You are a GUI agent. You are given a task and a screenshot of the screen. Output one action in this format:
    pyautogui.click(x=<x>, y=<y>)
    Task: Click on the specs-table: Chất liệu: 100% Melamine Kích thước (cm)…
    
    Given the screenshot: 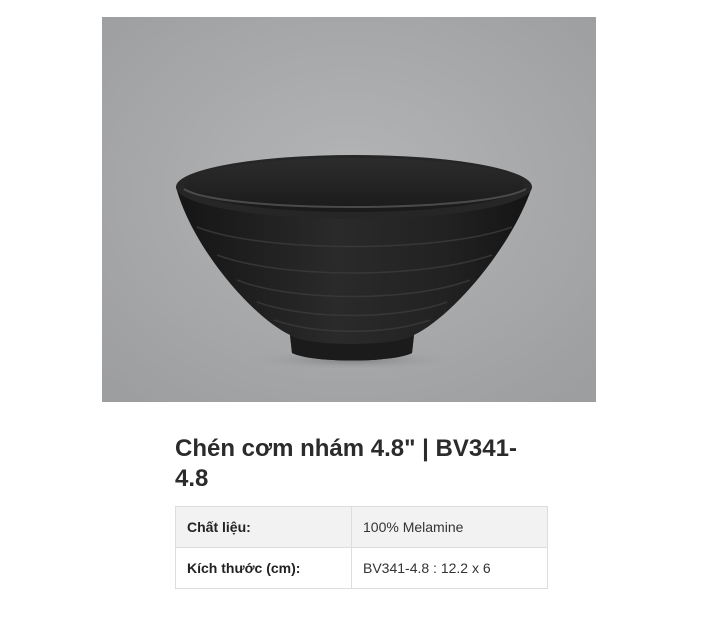 What is the action you would take?
    pyautogui.click(x=361, y=547)
    